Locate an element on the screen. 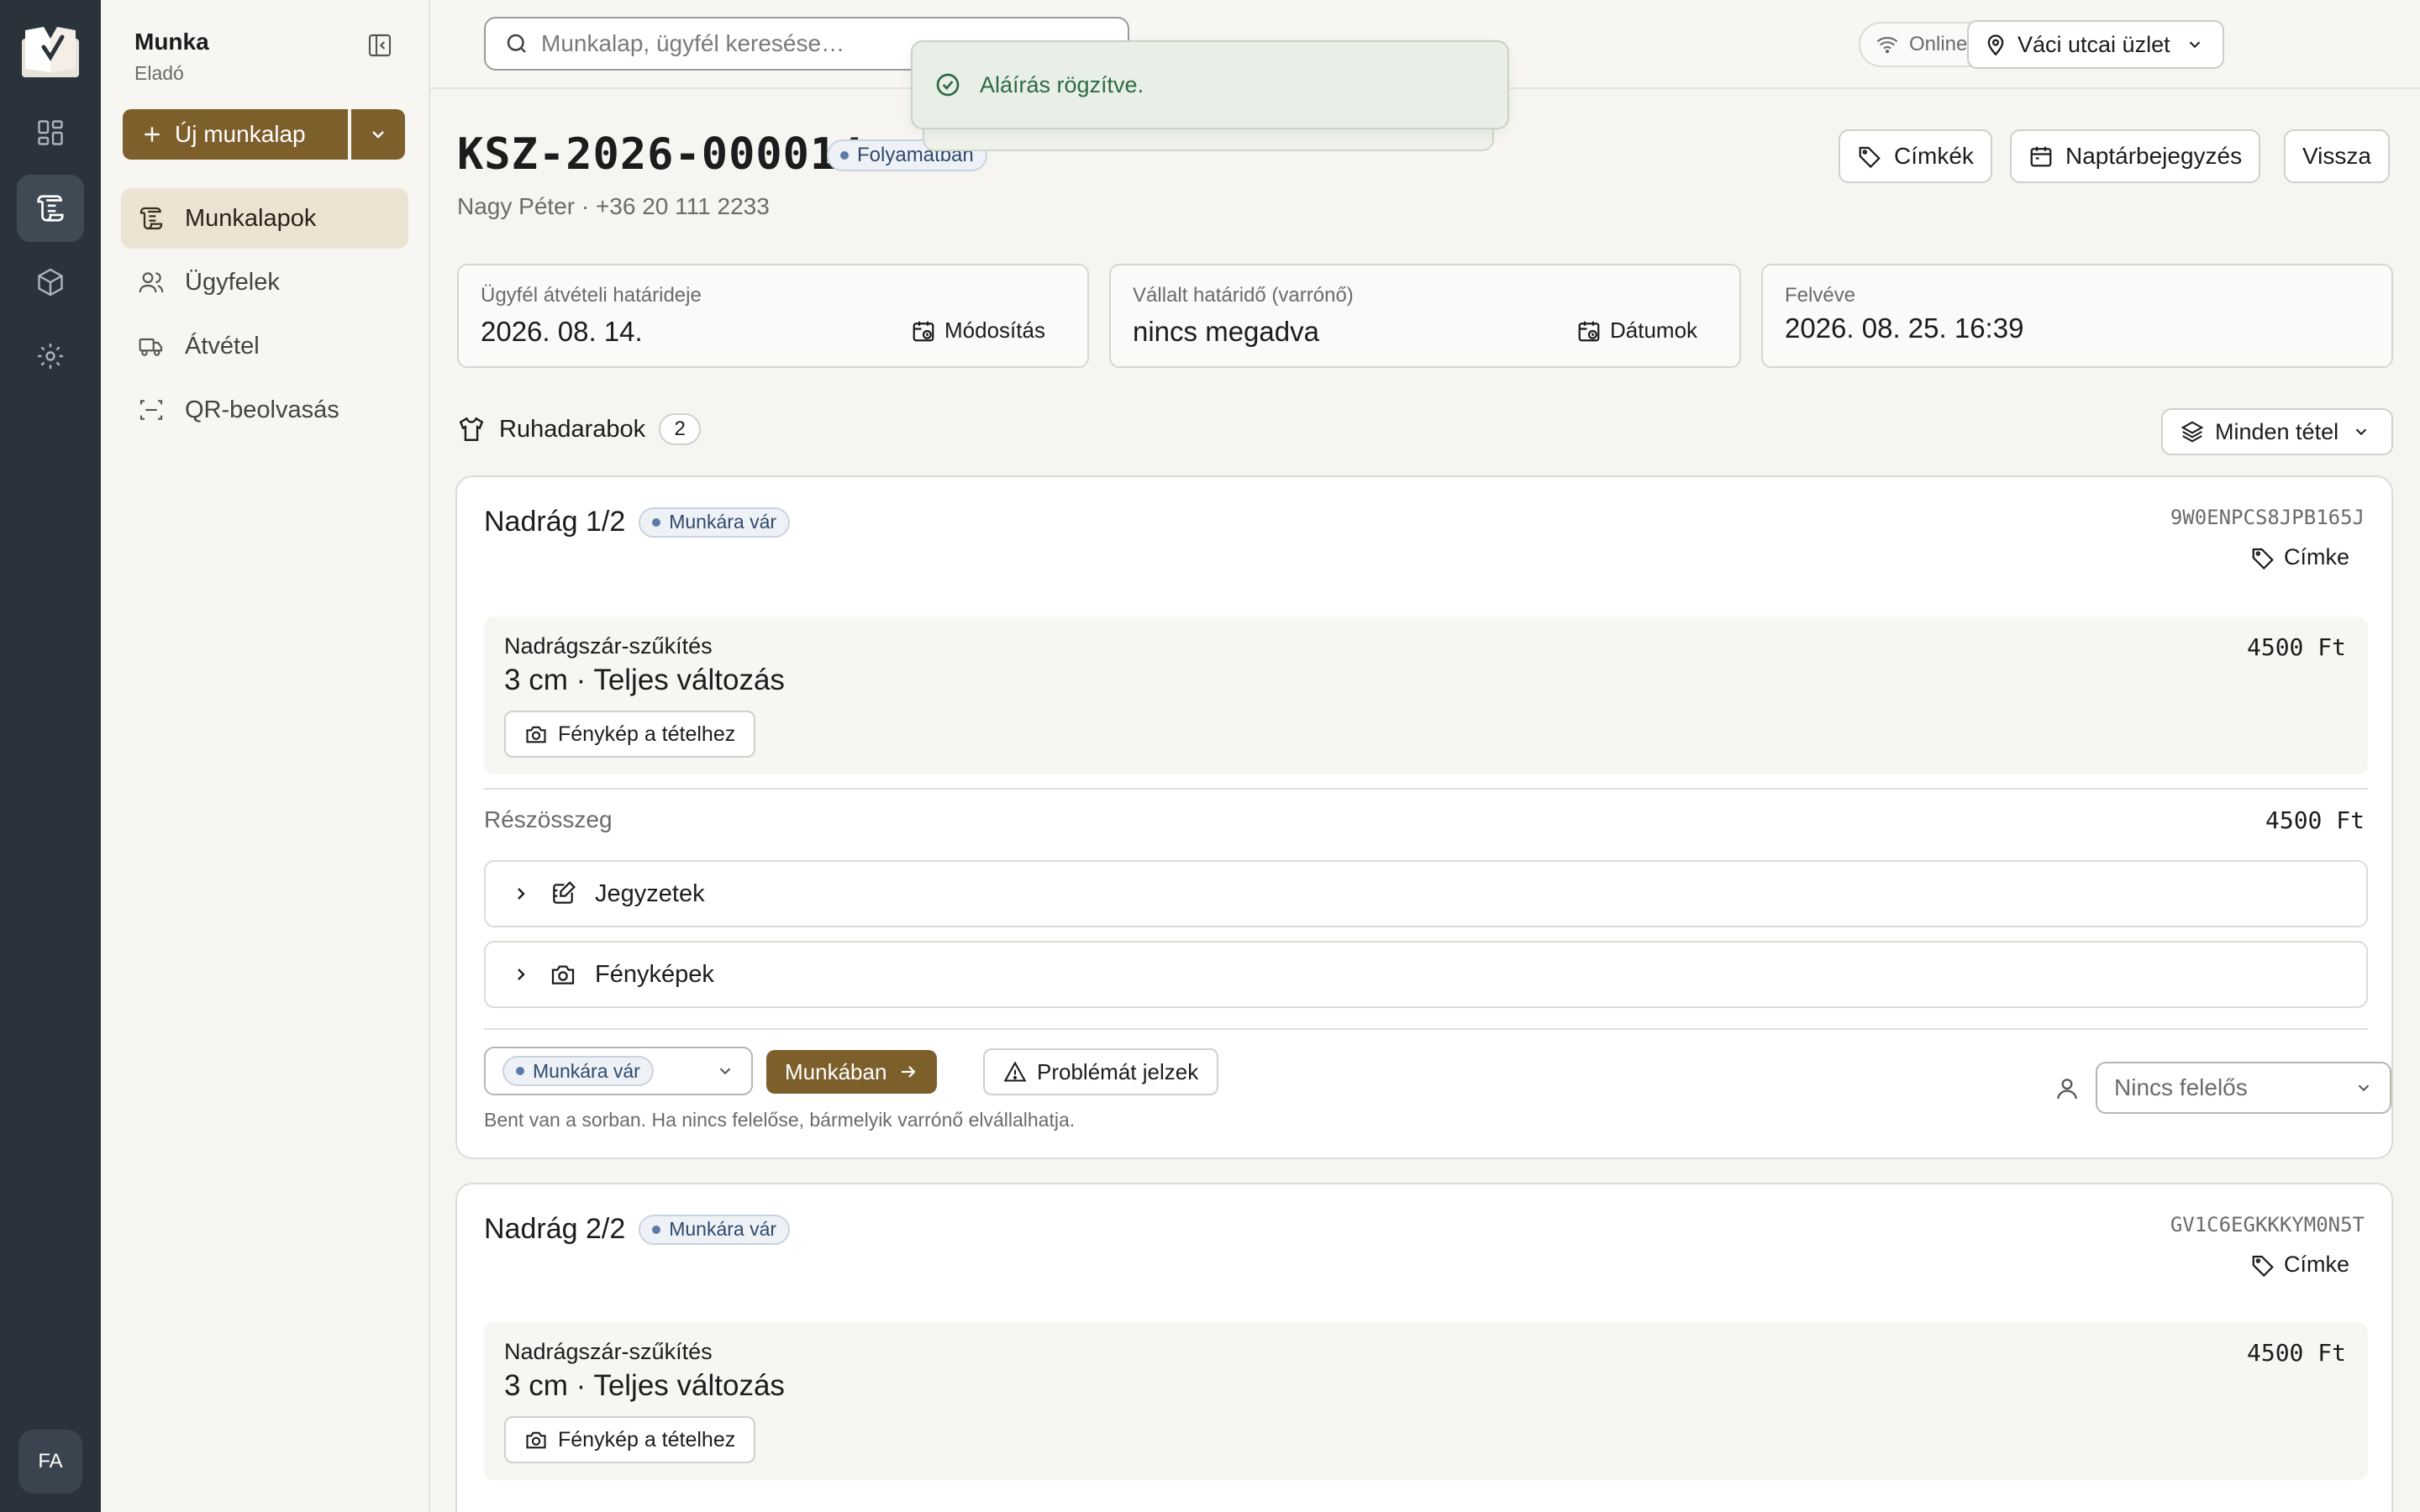 The image size is (2420, 1512). box-icon is located at coordinates (51, 282).